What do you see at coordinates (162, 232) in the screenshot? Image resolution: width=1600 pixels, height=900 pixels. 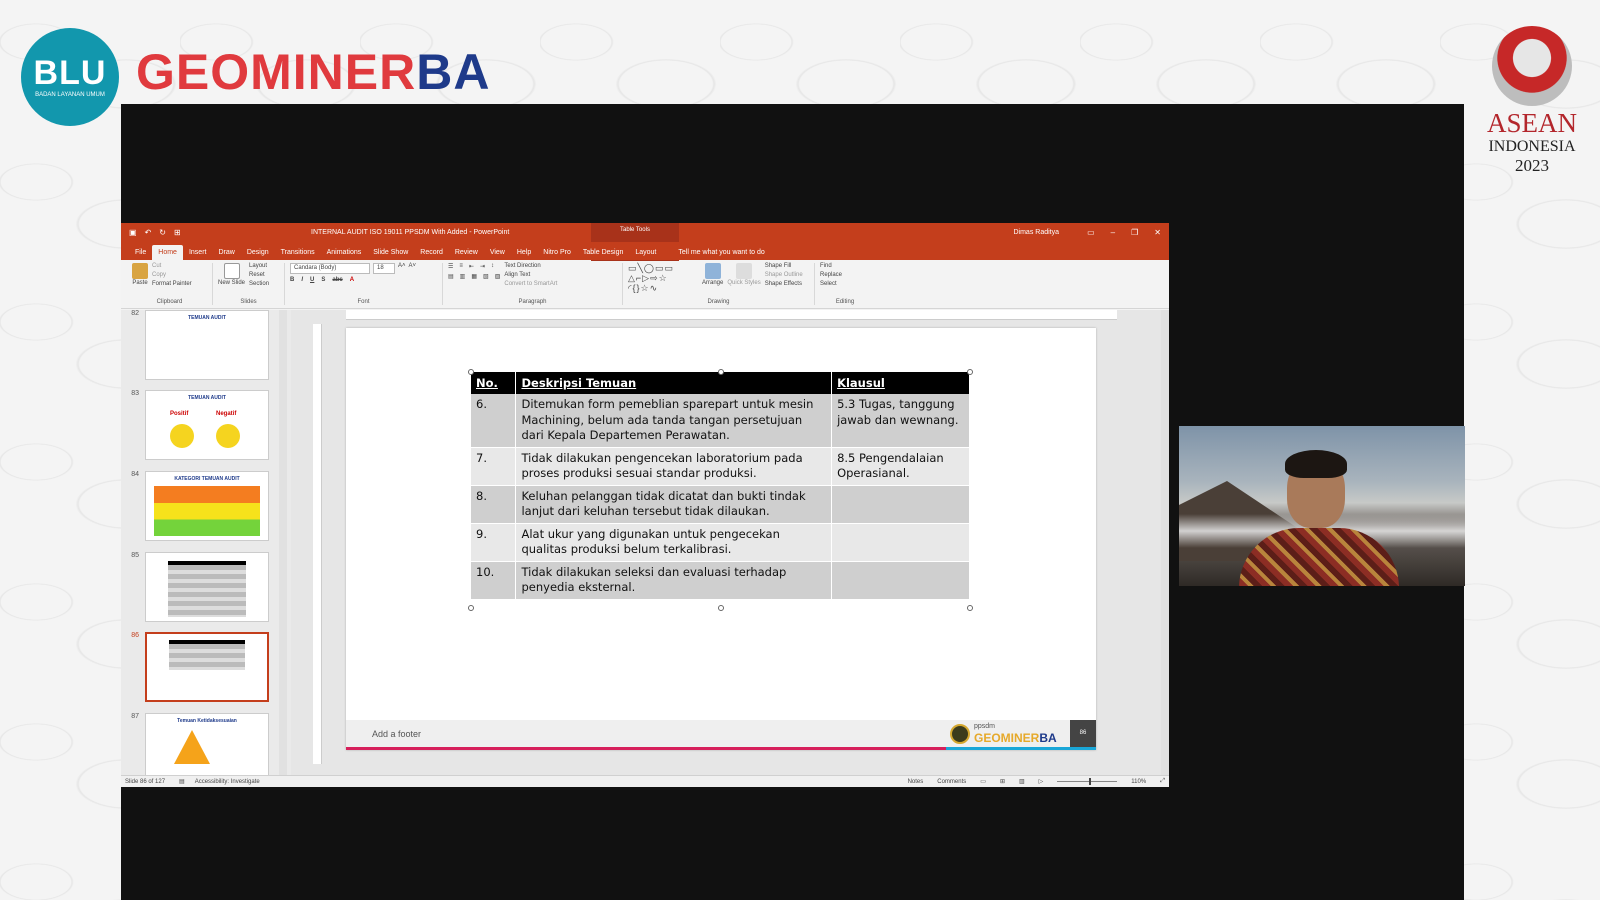 I see `redo-icon: ↻` at bounding box center [162, 232].